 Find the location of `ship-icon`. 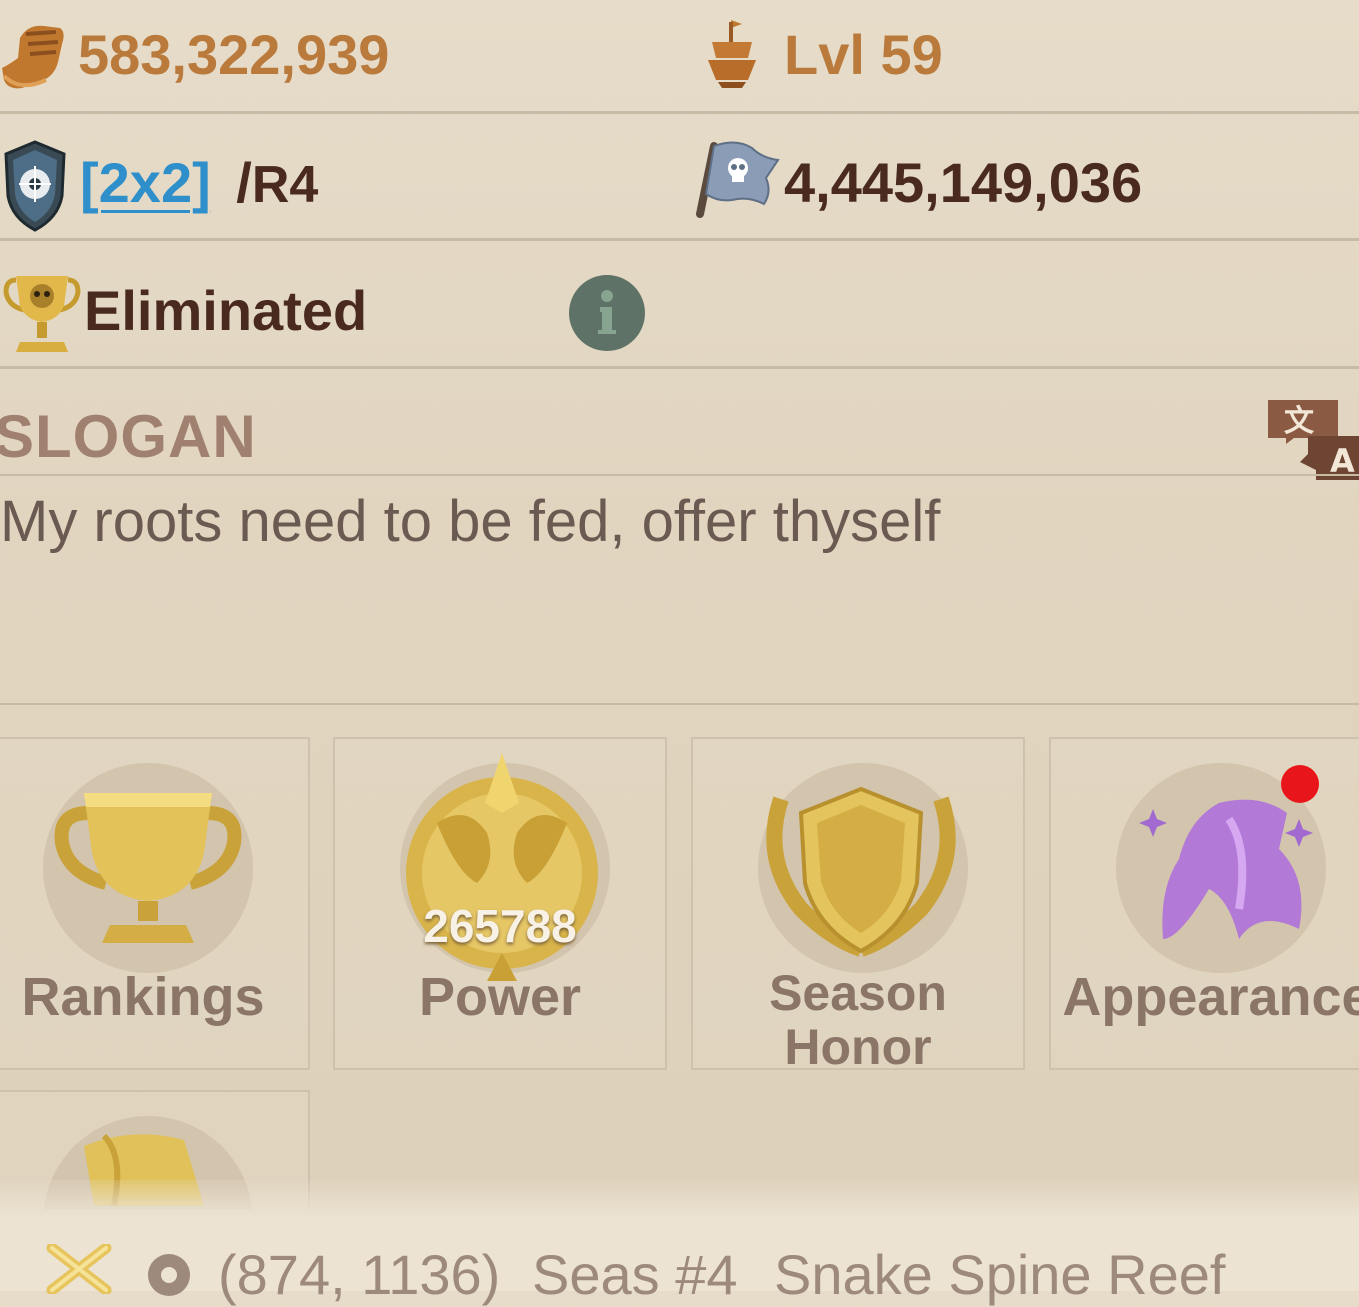

ship-icon is located at coordinates (732, 52).